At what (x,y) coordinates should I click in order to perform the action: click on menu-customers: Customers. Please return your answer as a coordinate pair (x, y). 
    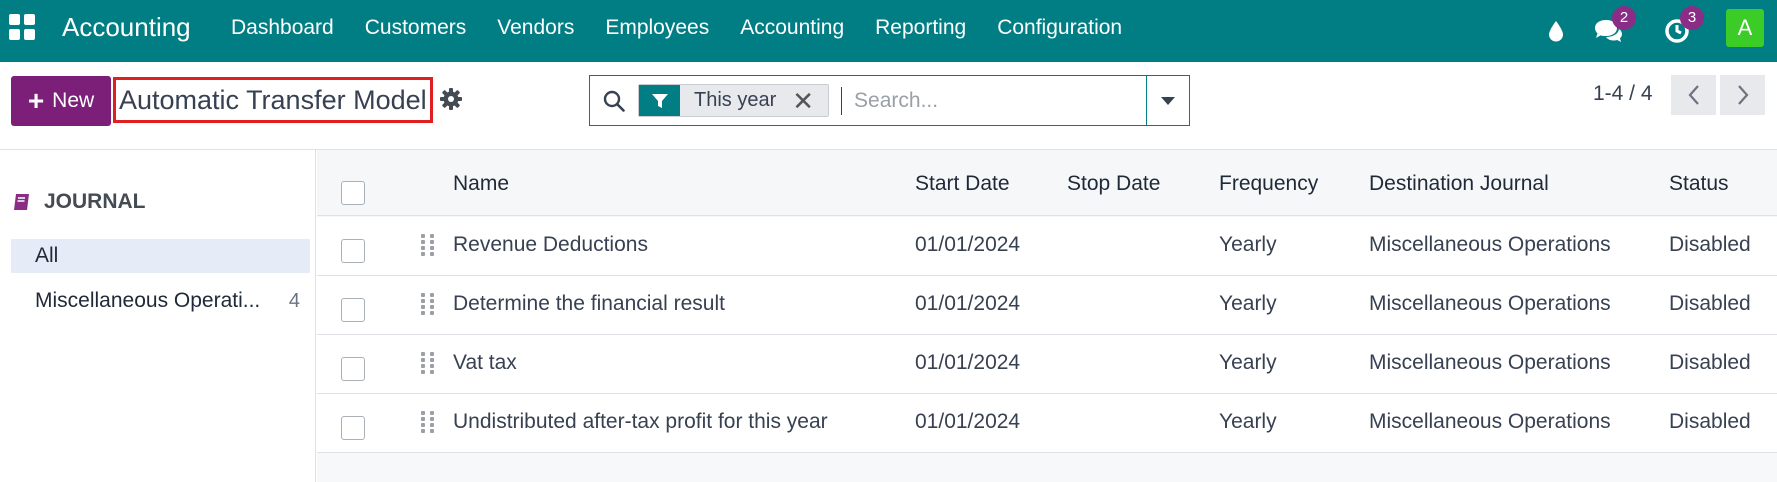
    Looking at the image, I should click on (416, 28).